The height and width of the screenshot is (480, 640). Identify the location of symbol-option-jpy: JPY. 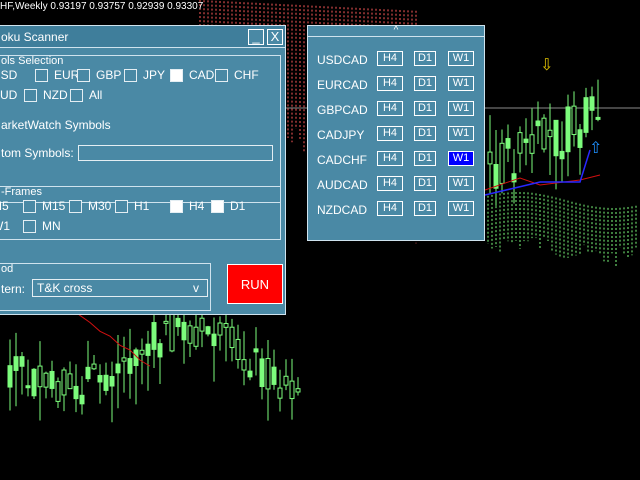
(144, 75).